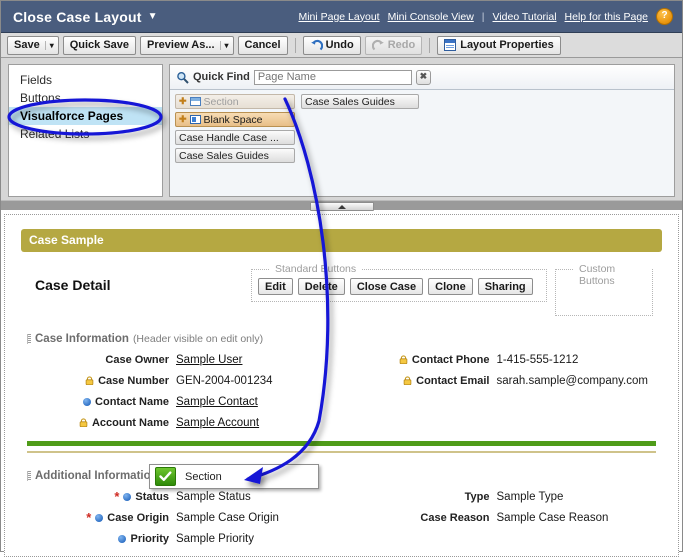 The width and height of the screenshot is (683, 557). What do you see at coordinates (262, 45) in the screenshot?
I see `cancel-button: Cancel` at bounding box center [262, 45].